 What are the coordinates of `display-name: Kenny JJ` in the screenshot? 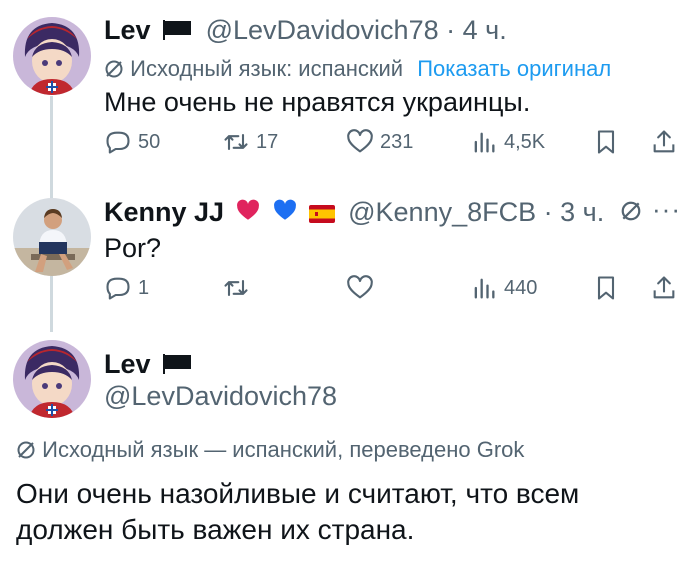 It's located at (164, 212).